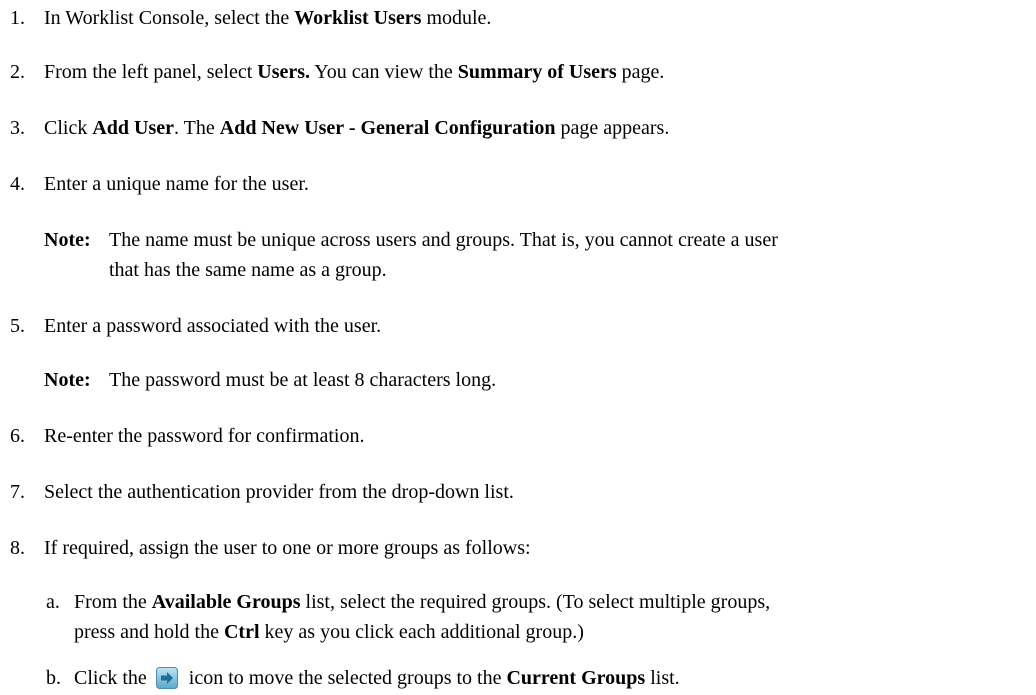 The height and width of the screenshot is (695, 1036). Describe the element at coordinates (151, 72) in the screenshot. I see `step-text: From the left panel, select` at that location.